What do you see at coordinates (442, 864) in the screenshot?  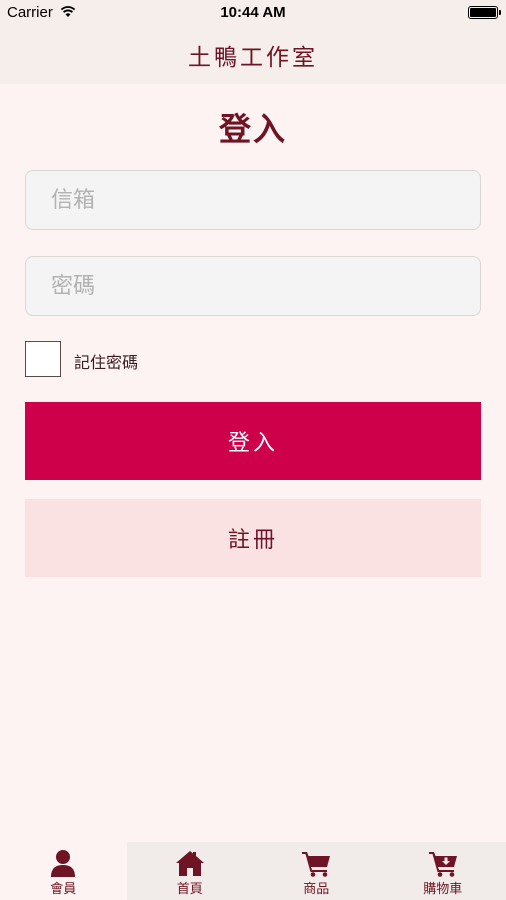 I see `cart-download-icon` at bounding box center [442, 864].